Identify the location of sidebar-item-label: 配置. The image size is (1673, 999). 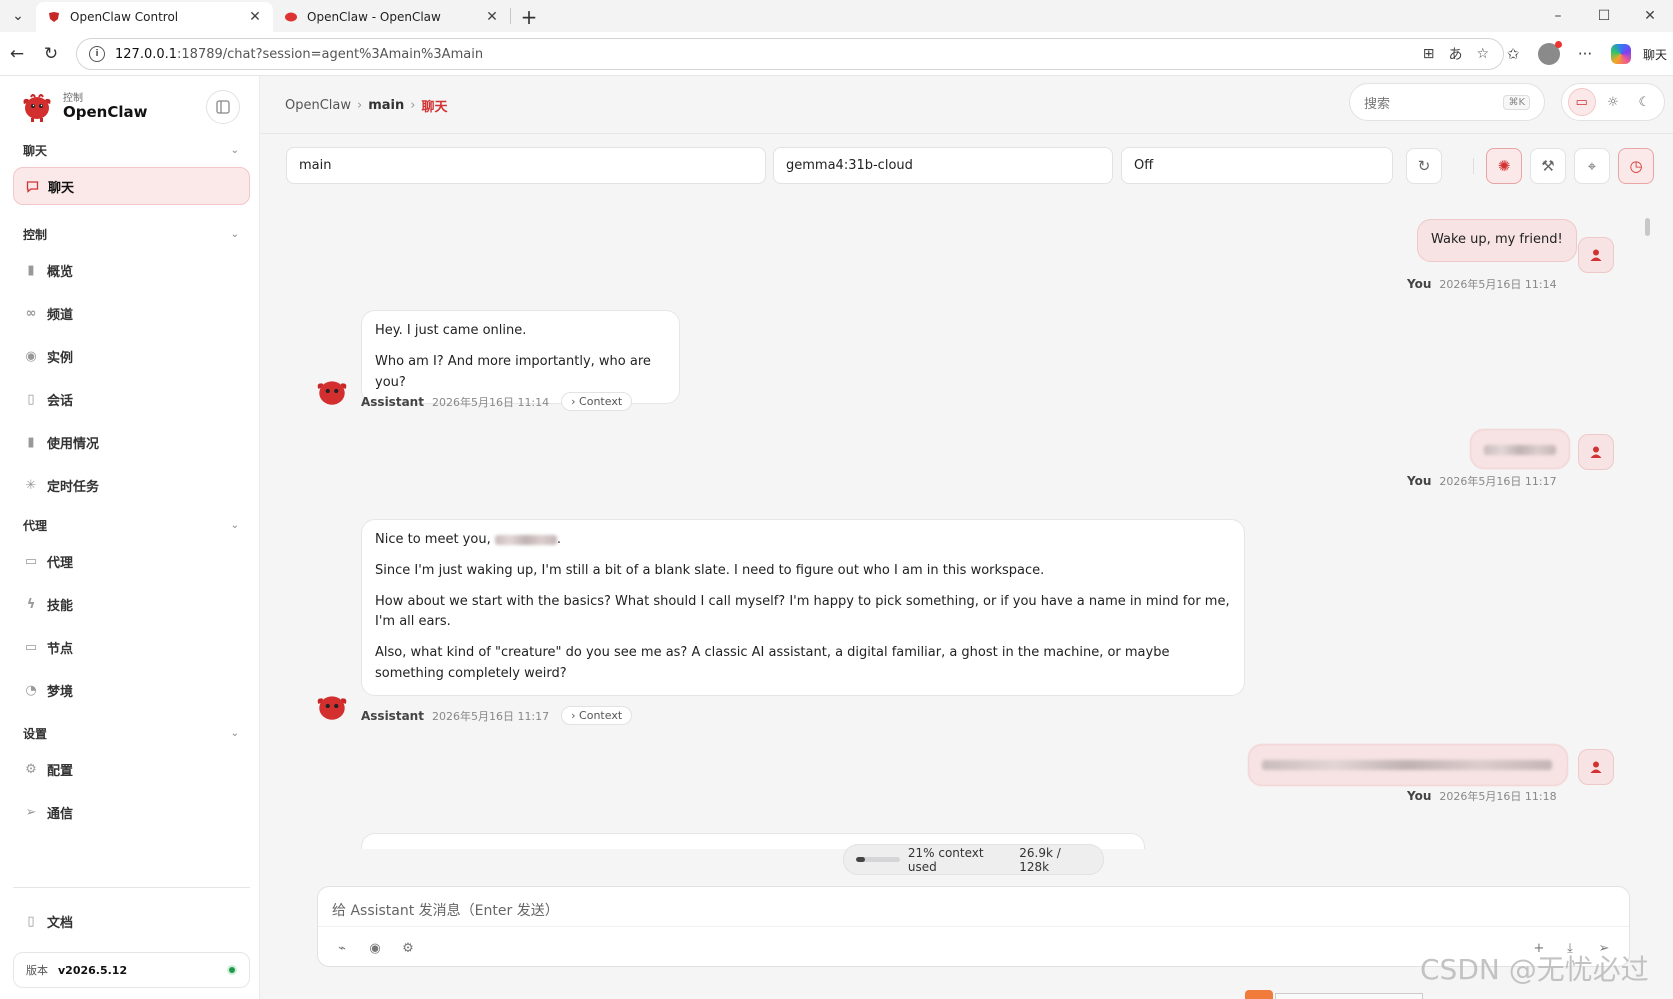
(60, 771).